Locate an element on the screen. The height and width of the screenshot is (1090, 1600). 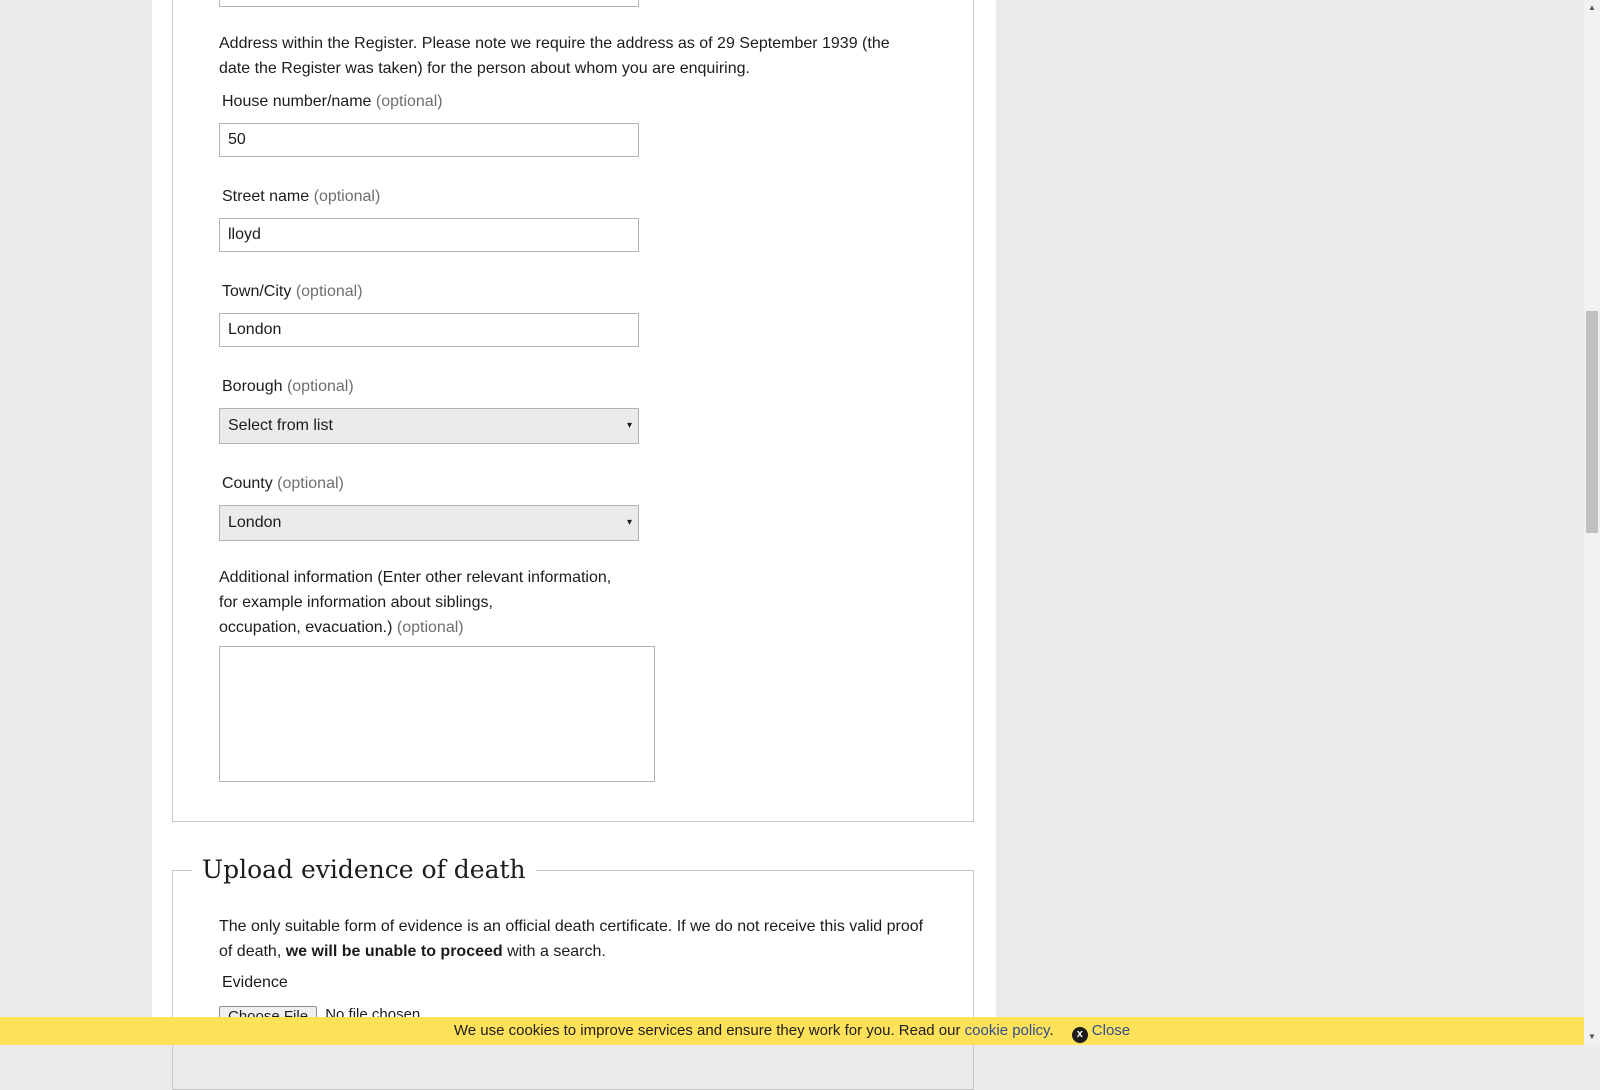
additional-info-textarea is located at coordinates (437, 714).